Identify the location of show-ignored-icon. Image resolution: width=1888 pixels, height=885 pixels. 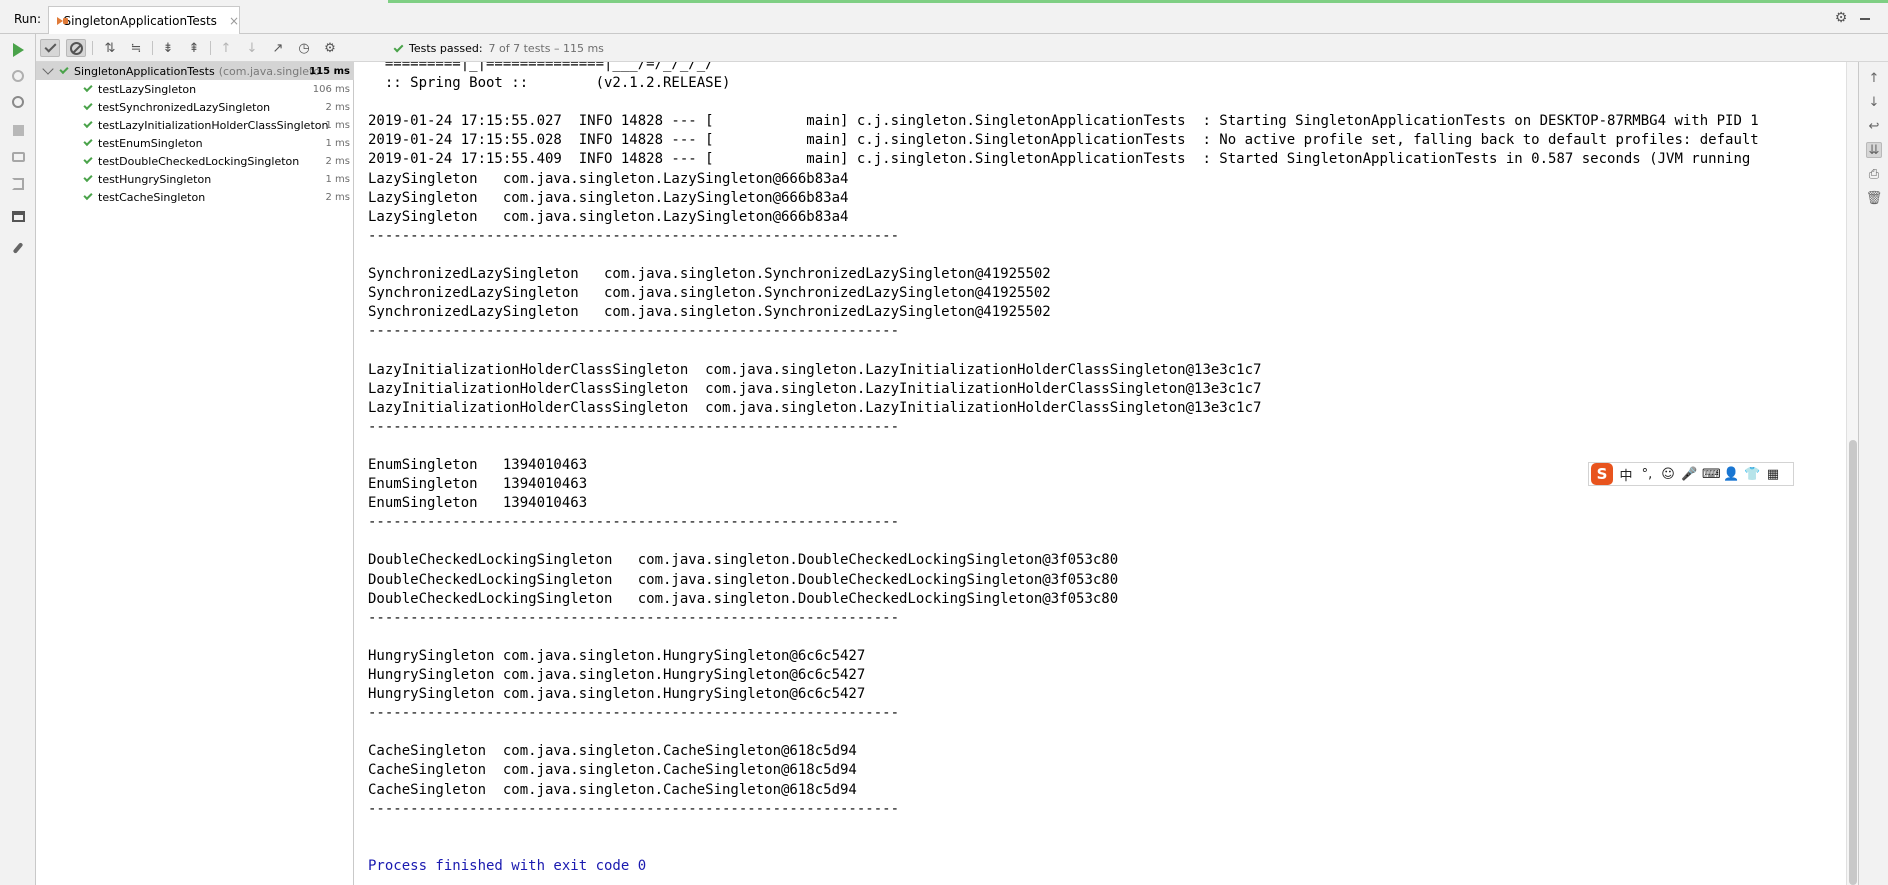
(76, 48).